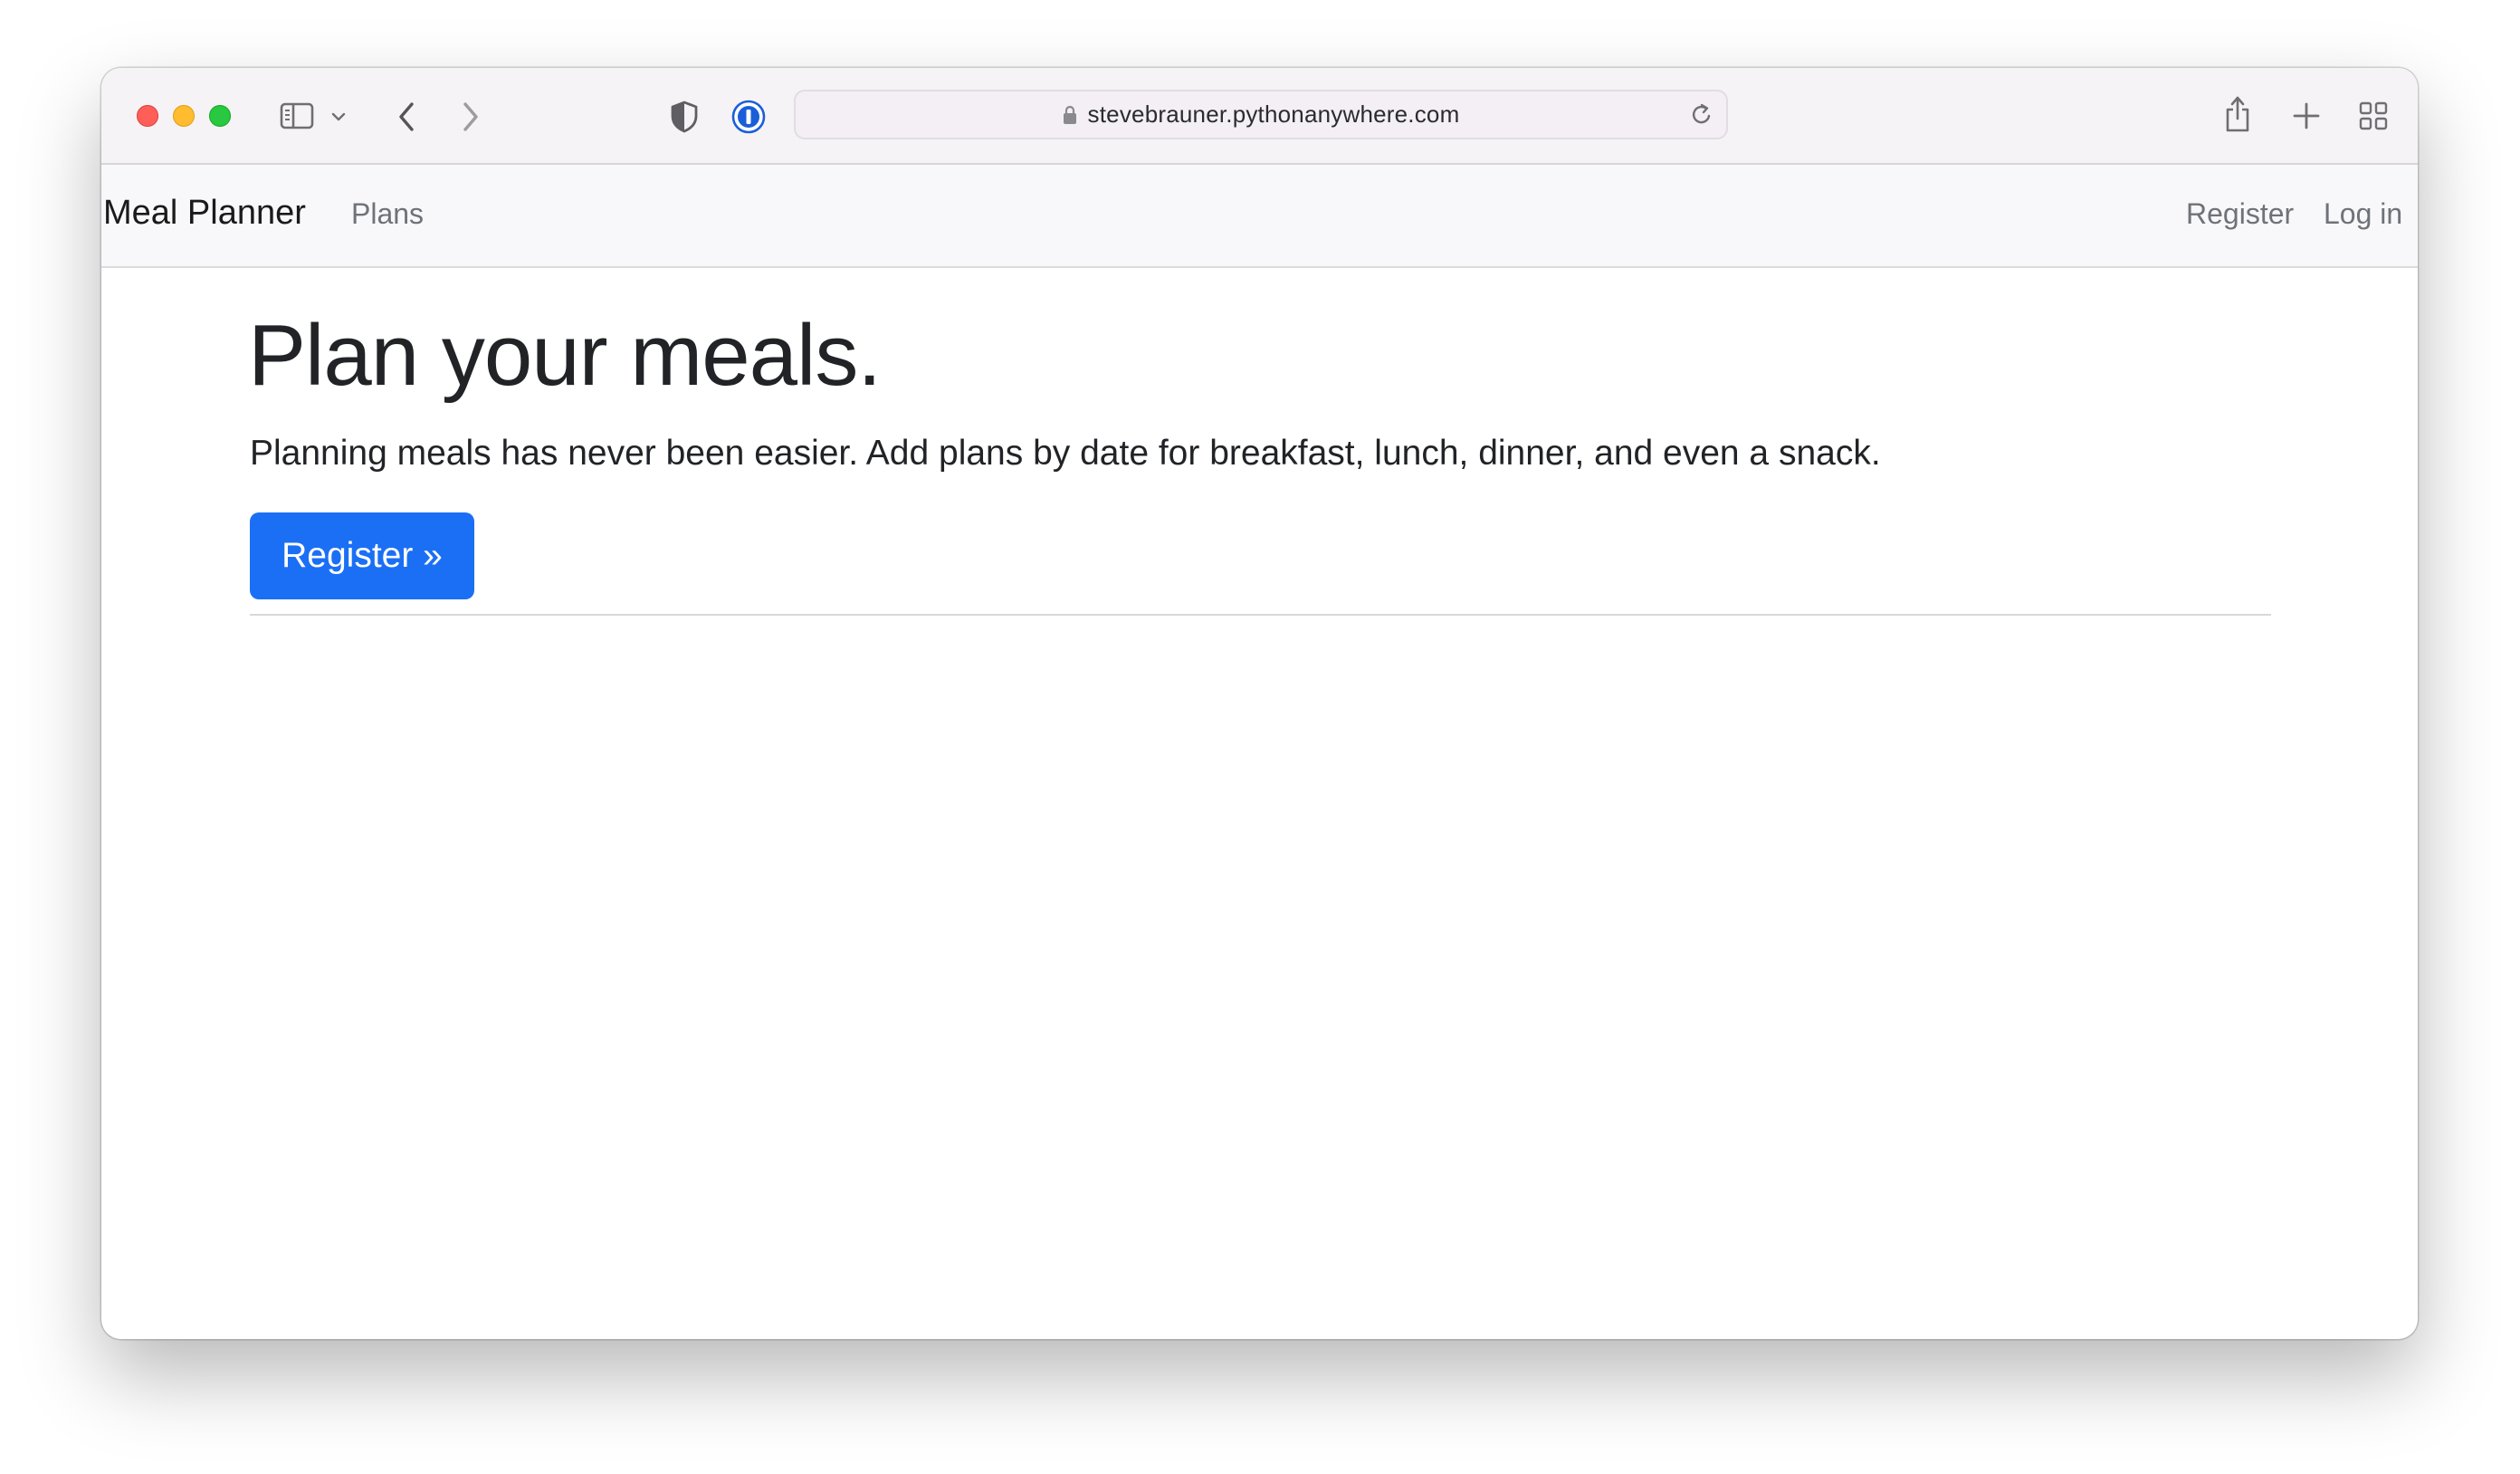 The image size is (2520, 1474). I want to click on maximize-window-button, so click(220, 116).